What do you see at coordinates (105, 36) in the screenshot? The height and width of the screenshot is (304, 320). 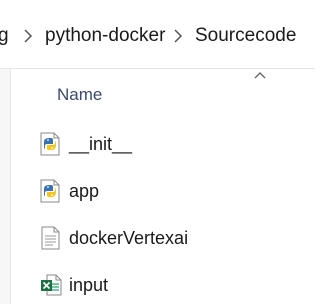 I see `breadcrumb-item-python-docker: python-docker` at bounding box center [105, 36].